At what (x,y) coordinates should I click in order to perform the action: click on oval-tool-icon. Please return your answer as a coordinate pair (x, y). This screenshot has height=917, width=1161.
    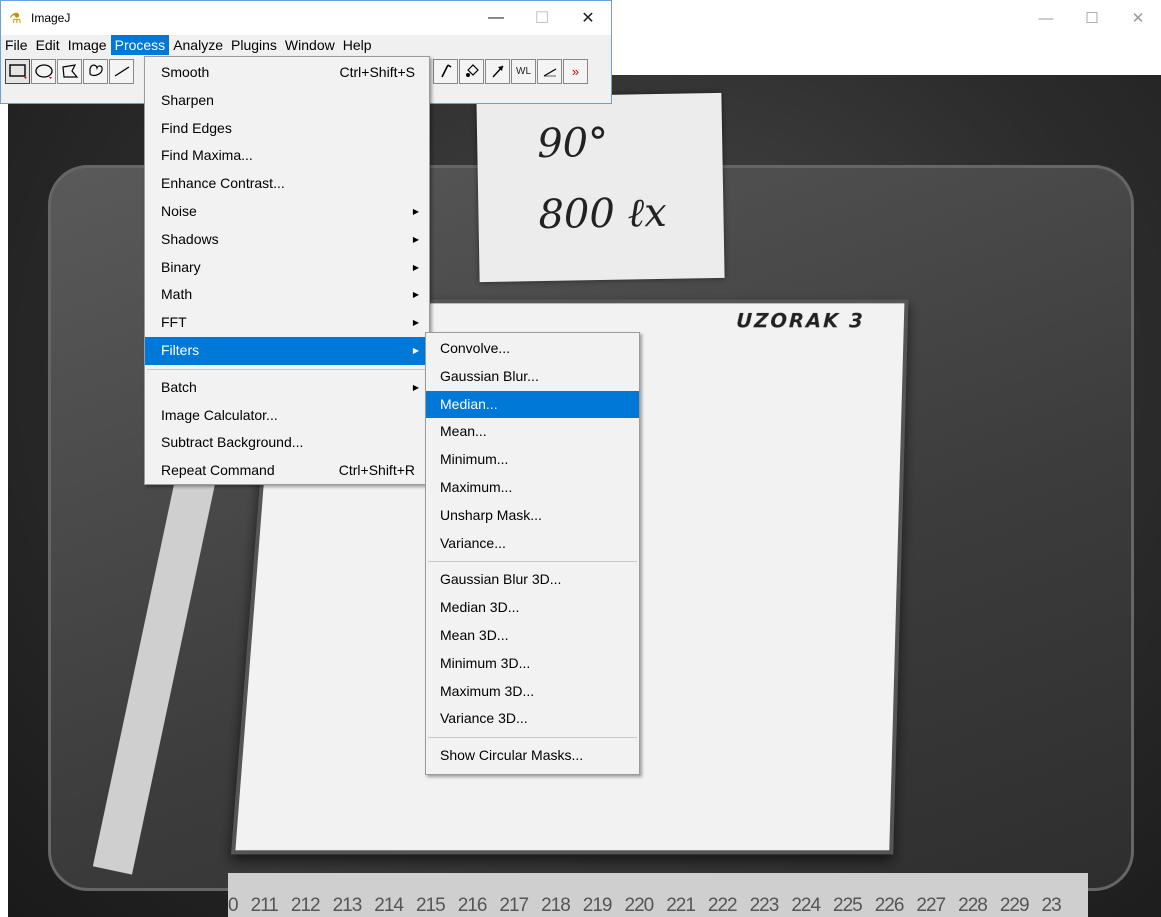
    Looking at the image, I should click on (43, 71).